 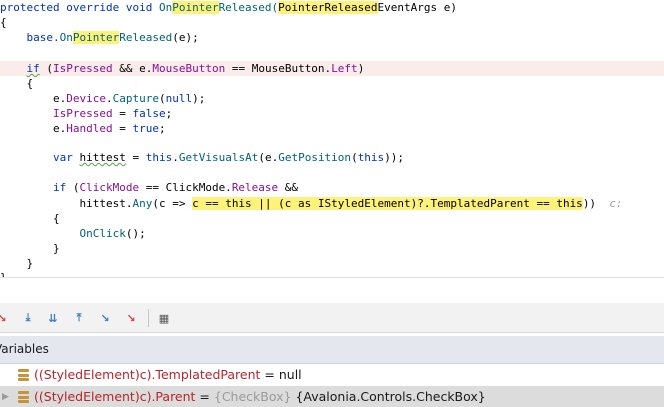 I want to click on code-token: == ClickMode., so click(x=185, y=187).